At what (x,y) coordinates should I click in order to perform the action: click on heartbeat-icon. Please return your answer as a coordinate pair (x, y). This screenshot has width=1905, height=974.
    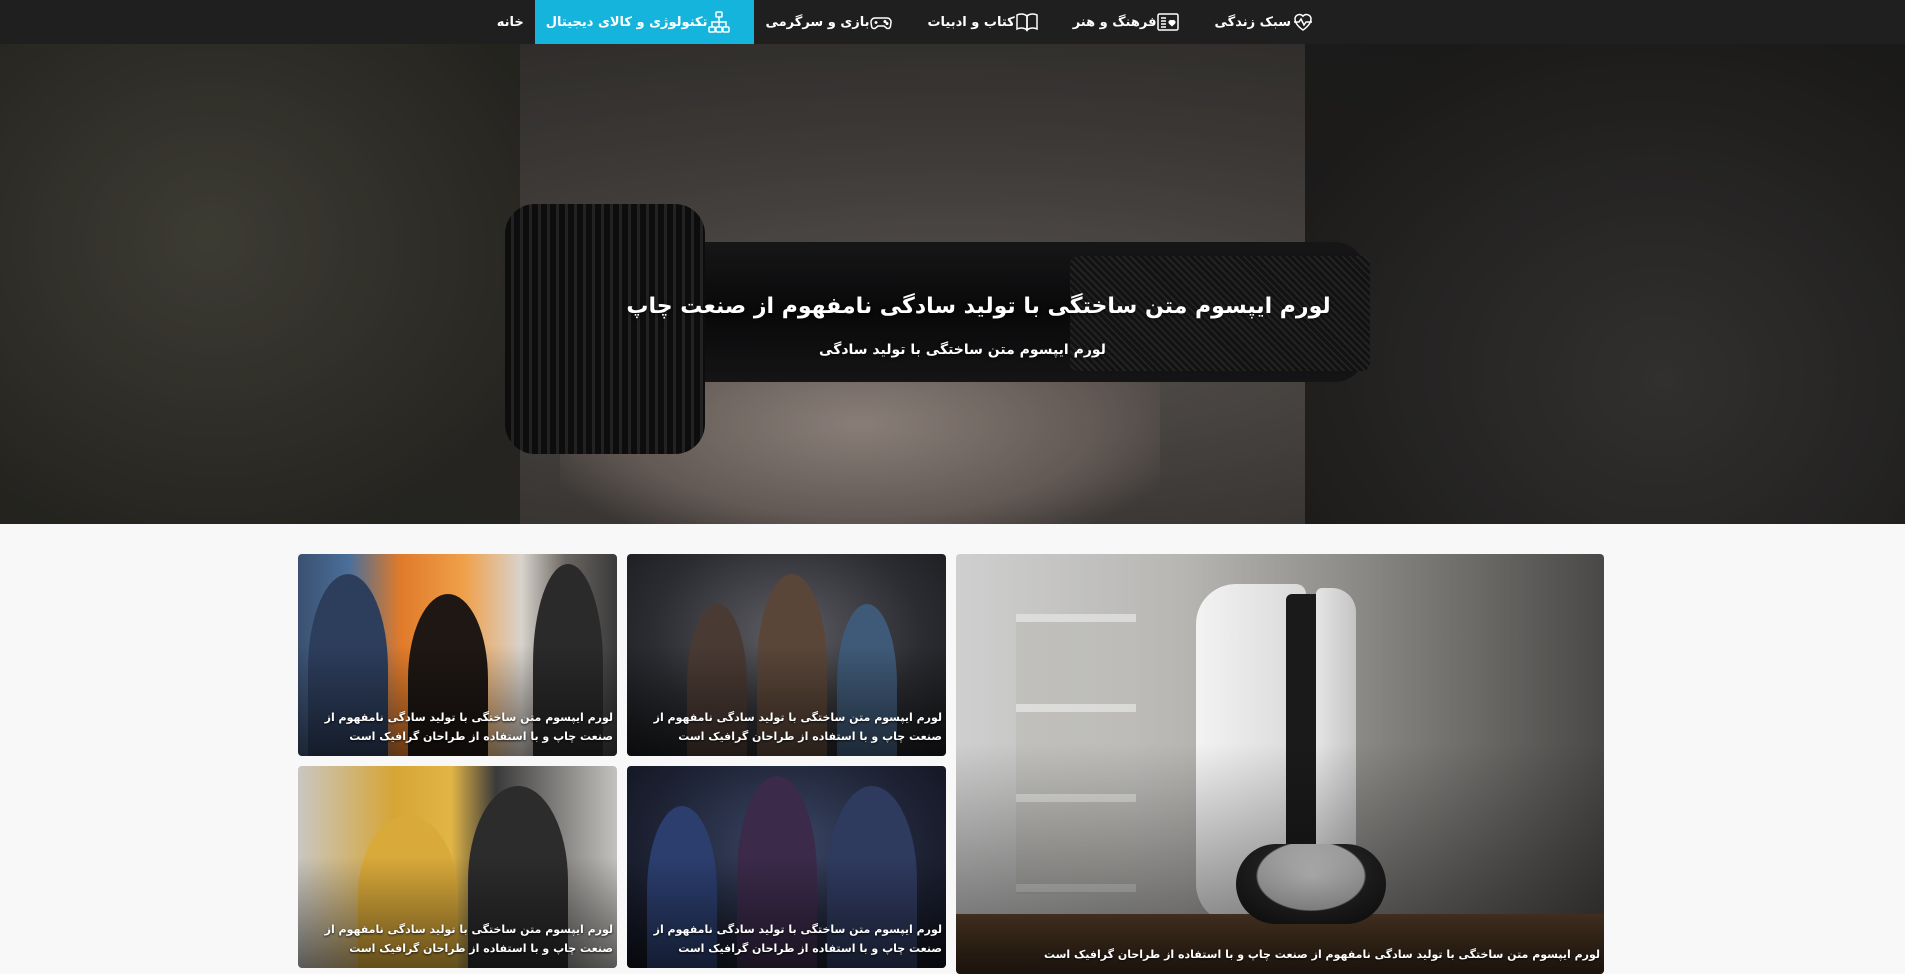
    Looking at the image, I should click on (1303, 22).